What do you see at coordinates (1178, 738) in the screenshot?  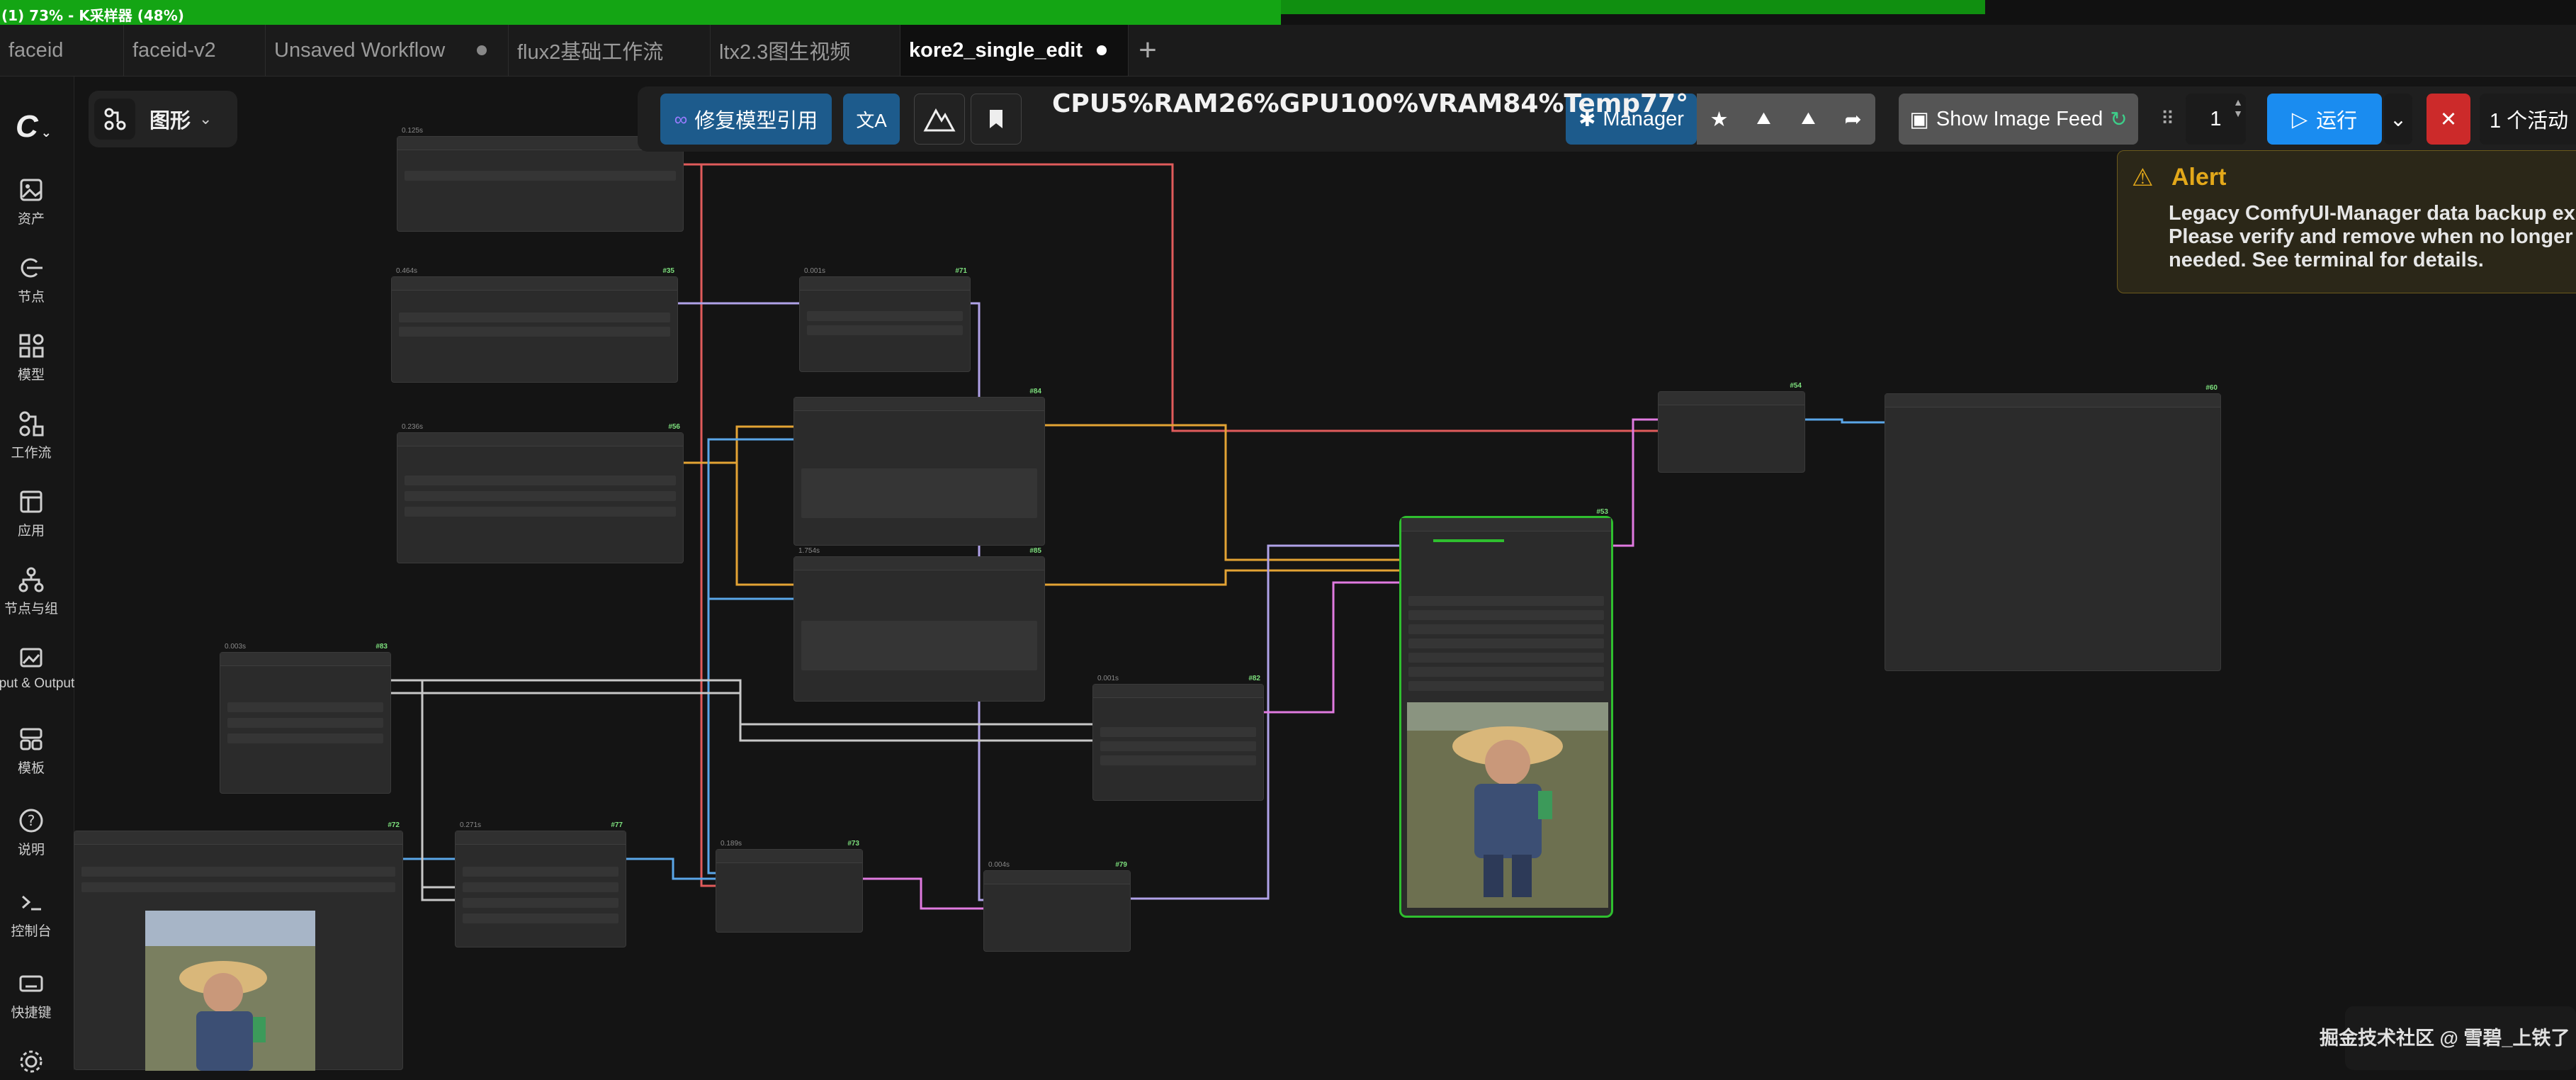 I see `graph-node: 0.001s #82` at bounding box center [1178, 738].